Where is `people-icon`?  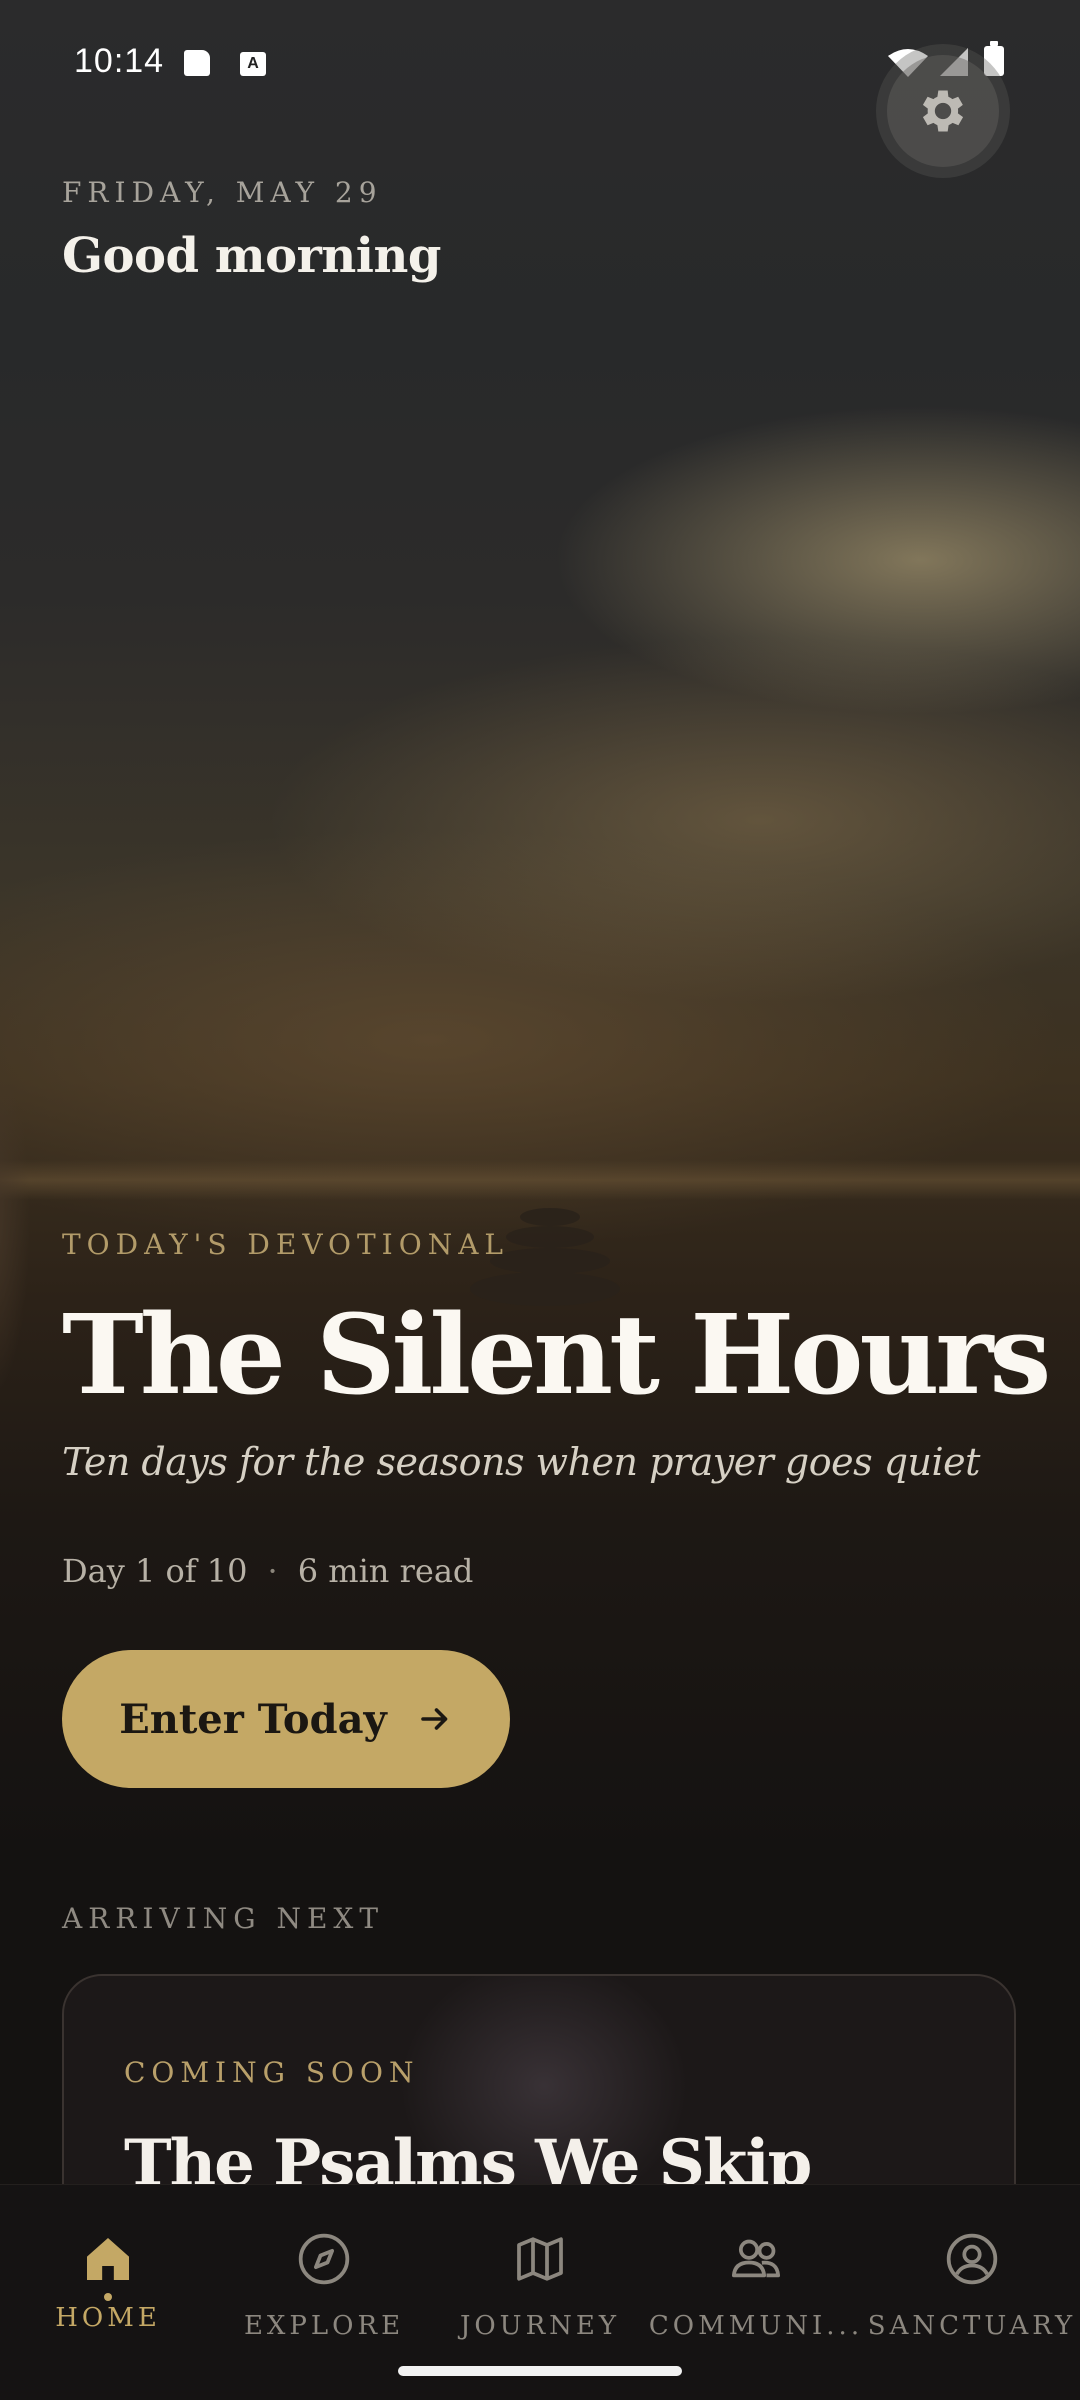 people-icon is located at coordinates (756, 2258).